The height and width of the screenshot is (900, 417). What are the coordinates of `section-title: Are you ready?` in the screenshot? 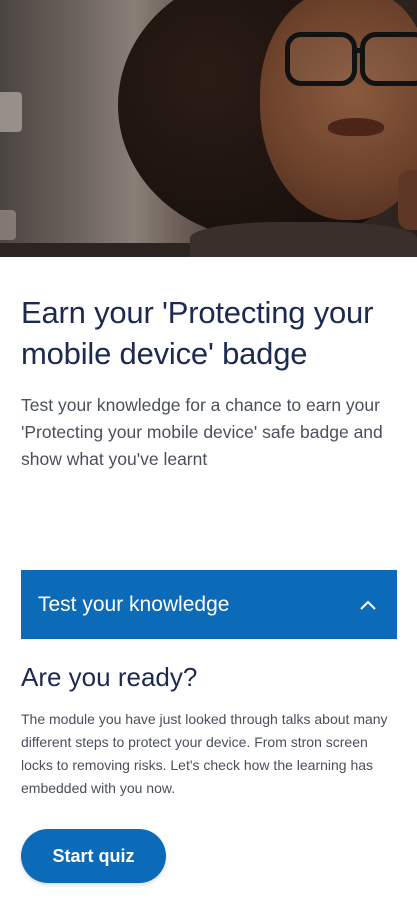 It's located at (109, 677).